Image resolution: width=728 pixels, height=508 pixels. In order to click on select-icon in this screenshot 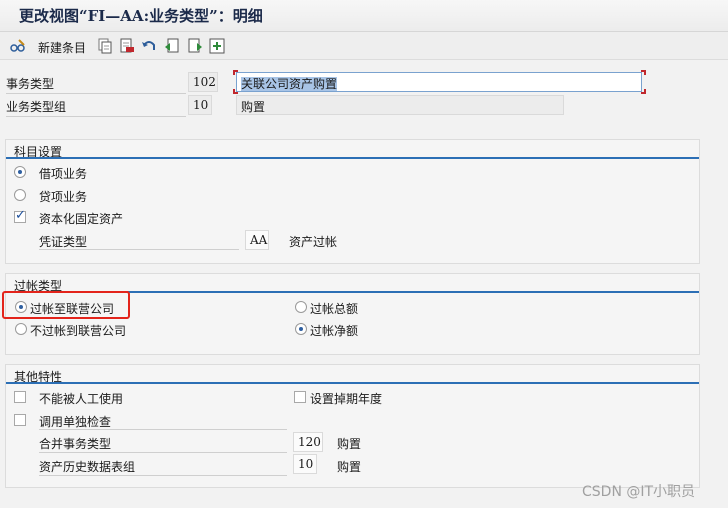, I will do `click(217, 46)`.